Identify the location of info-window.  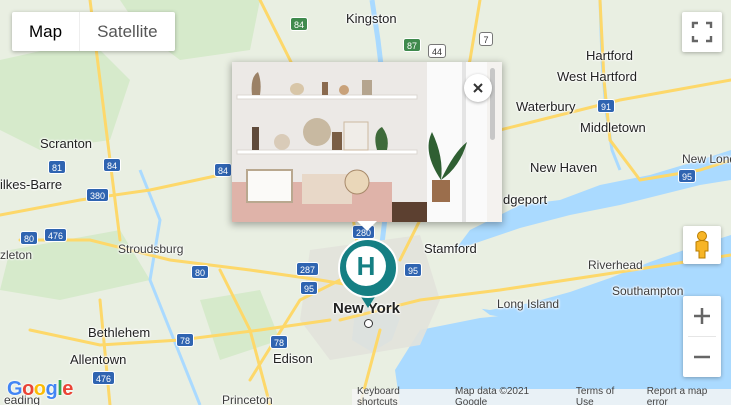
(367, 142).